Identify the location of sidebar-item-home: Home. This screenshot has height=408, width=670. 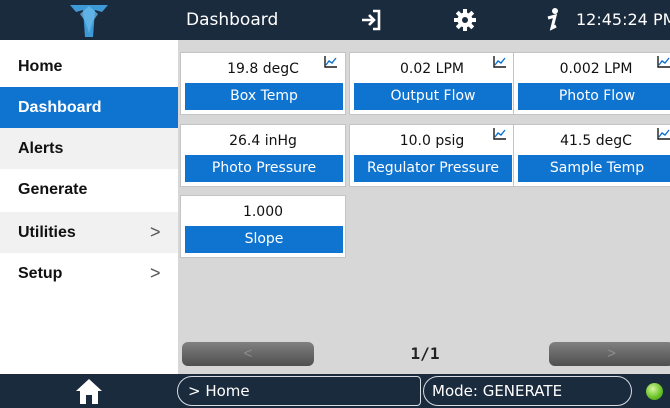
(89, 66).